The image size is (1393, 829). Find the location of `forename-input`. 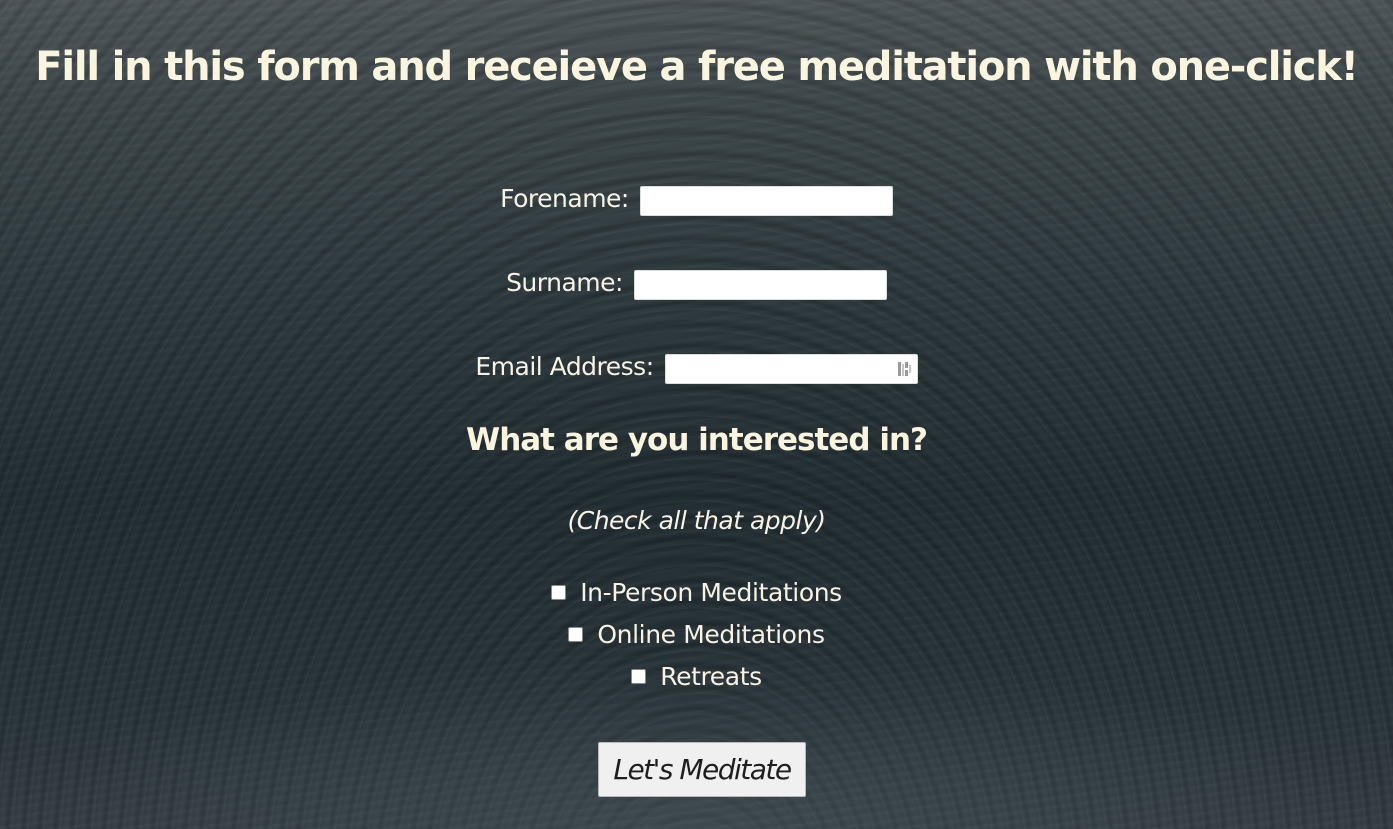

forename-input is located at coordinates (766, 201).